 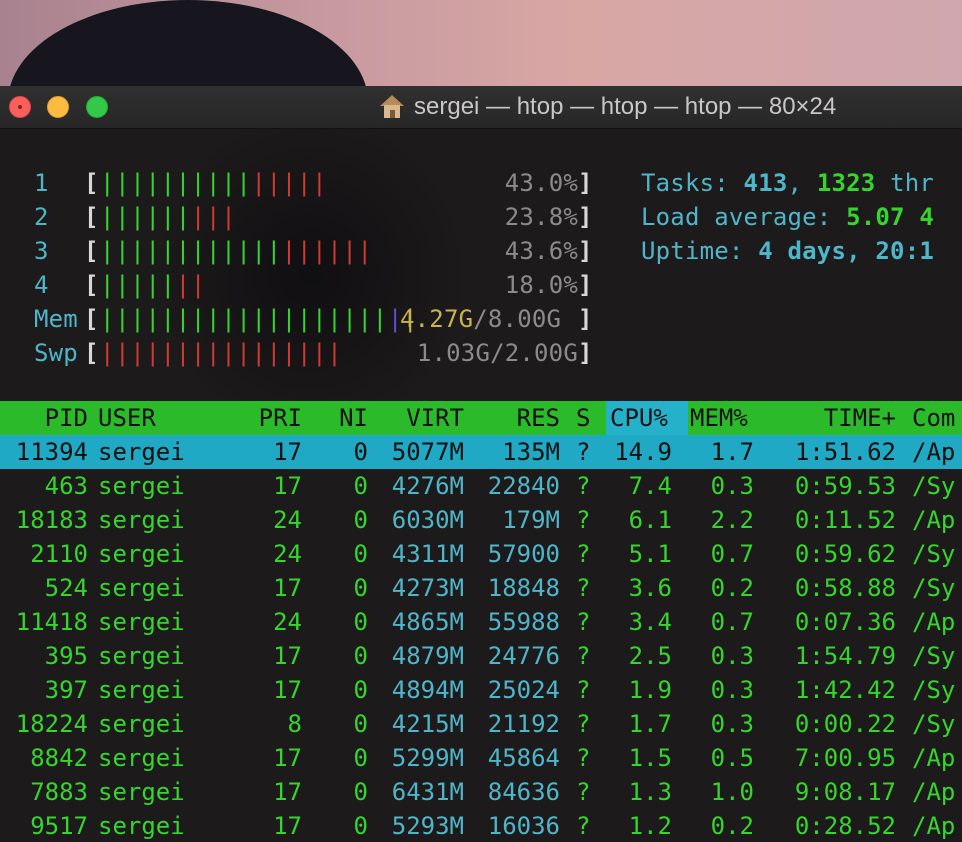 I want to click on virt-cell: 4865M, so click(x=427, y=622).